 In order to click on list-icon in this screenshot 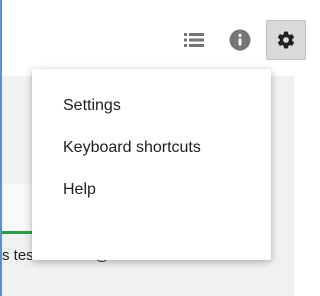, I will do `click(194, 40)`.